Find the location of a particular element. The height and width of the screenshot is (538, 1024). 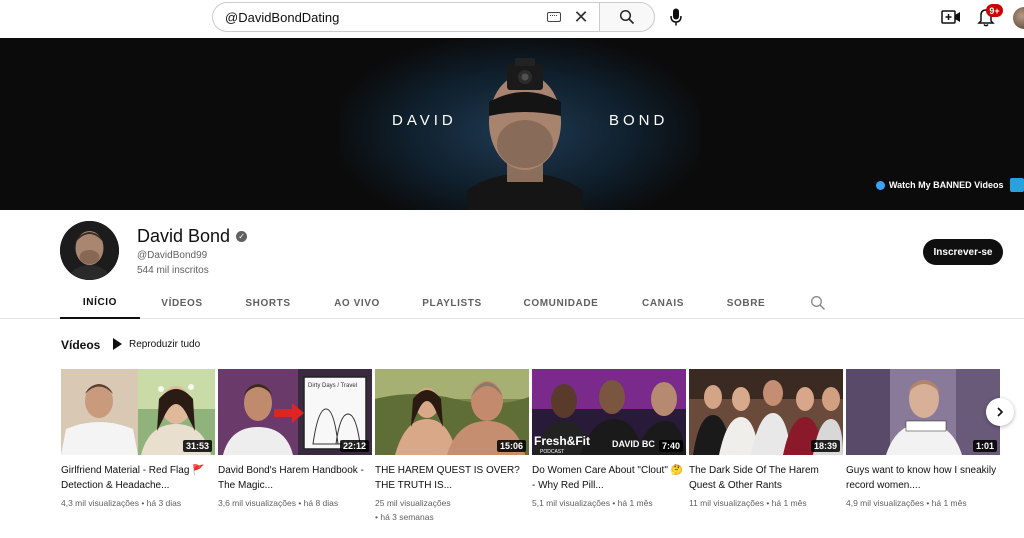

video-views: 5,1 mil visualizações is located at coordinates (571, 503).